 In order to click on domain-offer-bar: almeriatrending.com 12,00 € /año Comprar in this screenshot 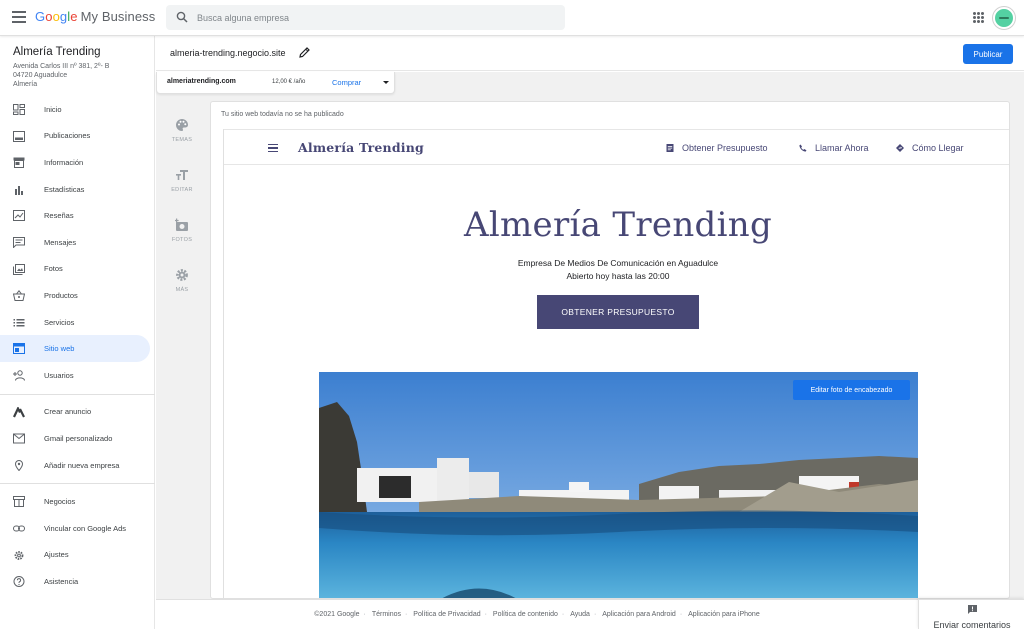, I will do `click(275, 83)`.